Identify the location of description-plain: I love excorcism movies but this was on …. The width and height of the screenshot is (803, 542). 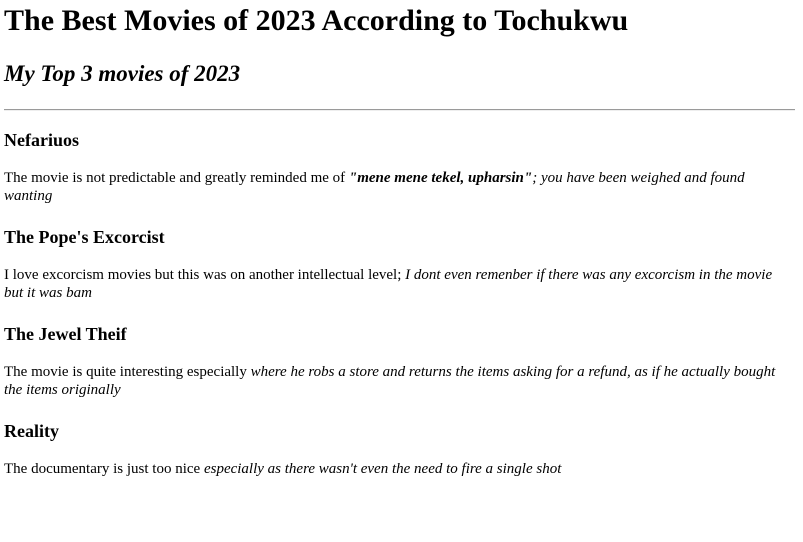
(205, 275).